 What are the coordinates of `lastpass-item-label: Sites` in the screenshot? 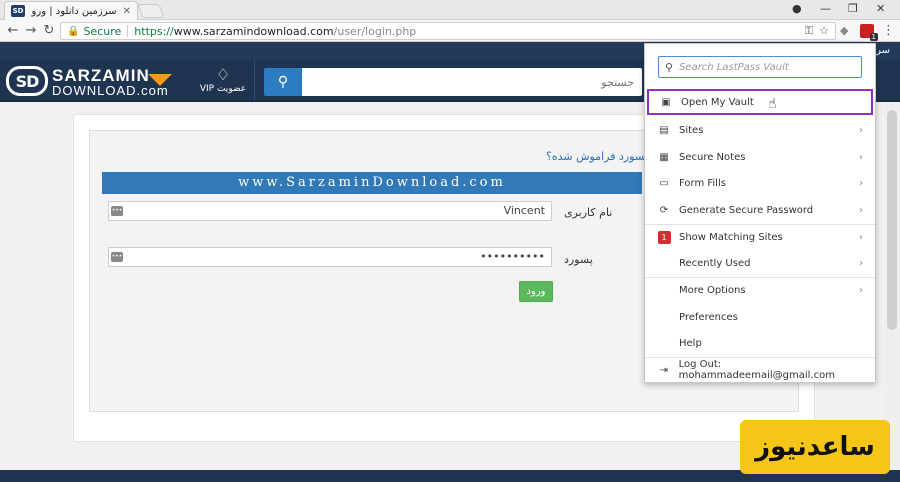 It's located at (691, 130).